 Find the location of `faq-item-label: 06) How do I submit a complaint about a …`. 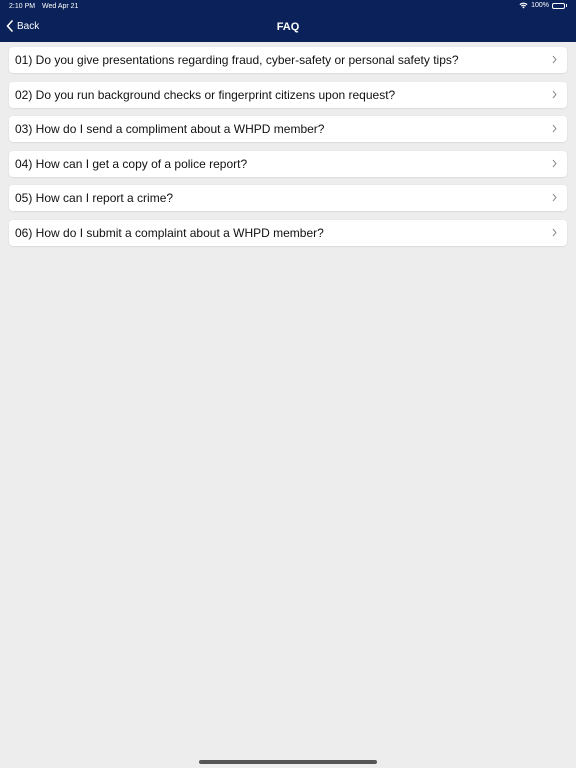

faq-item-label: 06) How do I submit a complaint about a … is located at coordinates (169, 232).